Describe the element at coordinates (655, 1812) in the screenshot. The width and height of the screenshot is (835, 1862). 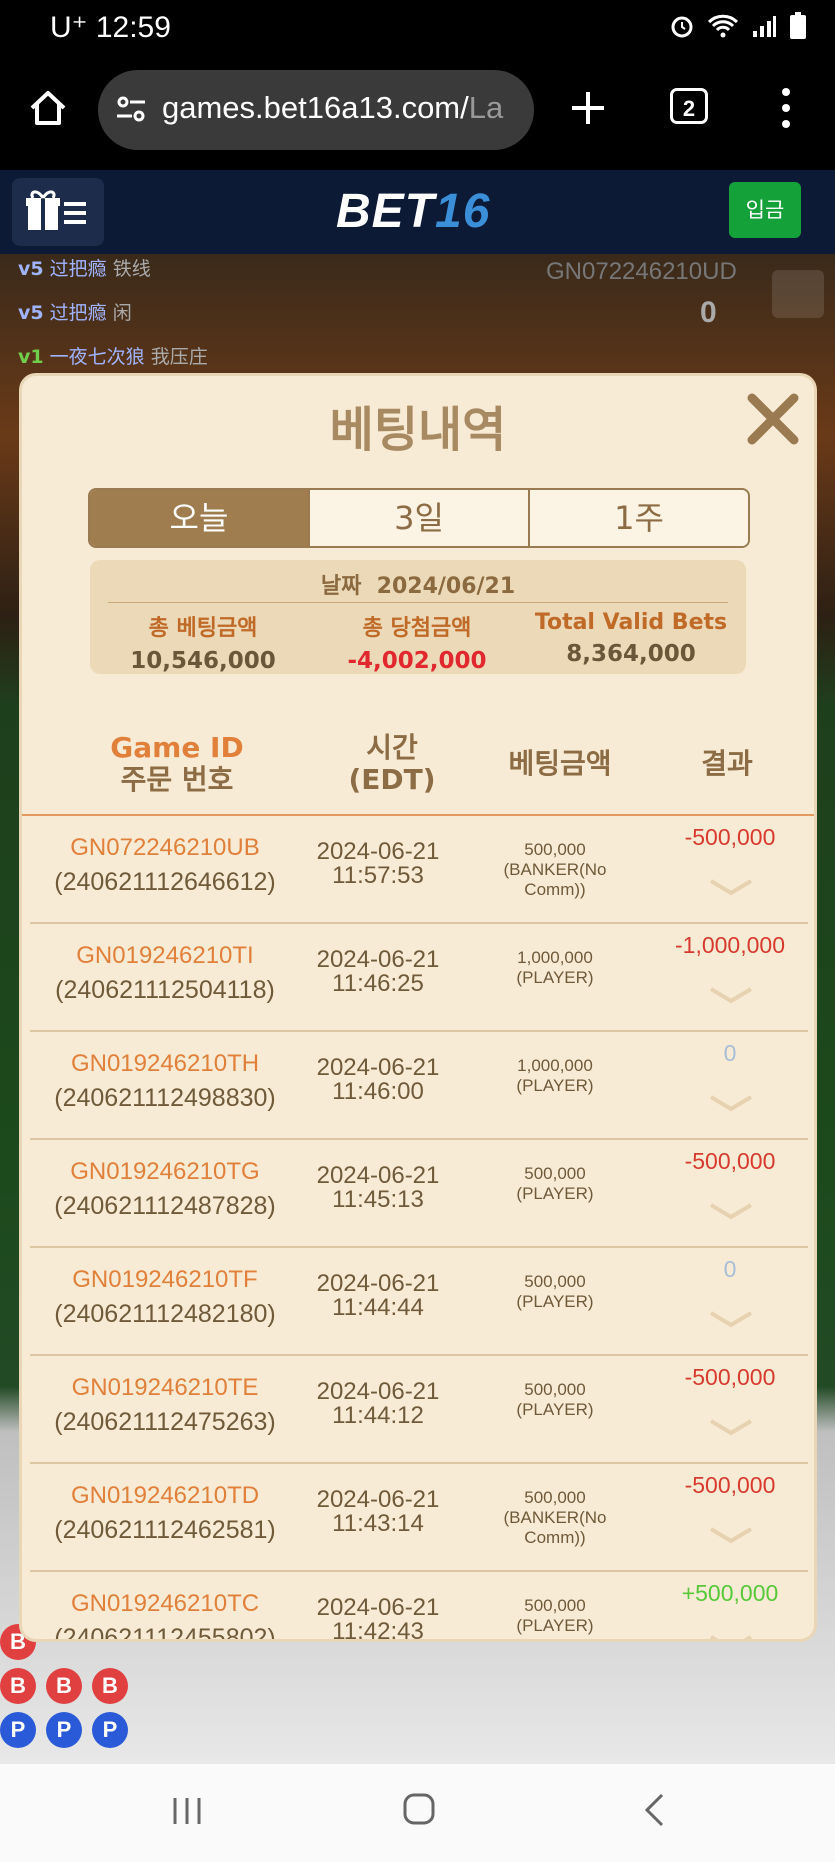
I see `back-nav-icon` at that location.